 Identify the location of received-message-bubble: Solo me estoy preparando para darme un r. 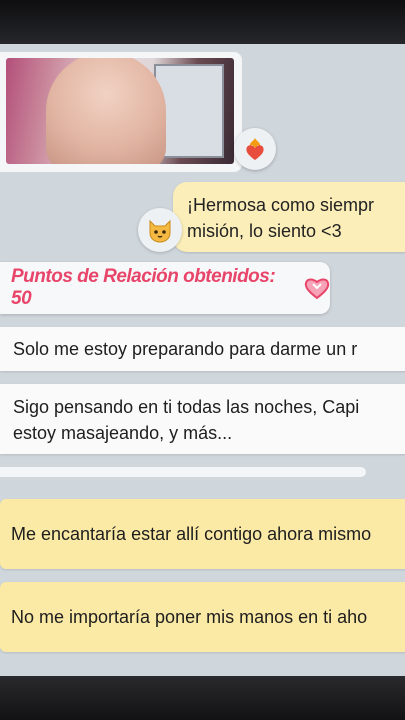
(202, 349).